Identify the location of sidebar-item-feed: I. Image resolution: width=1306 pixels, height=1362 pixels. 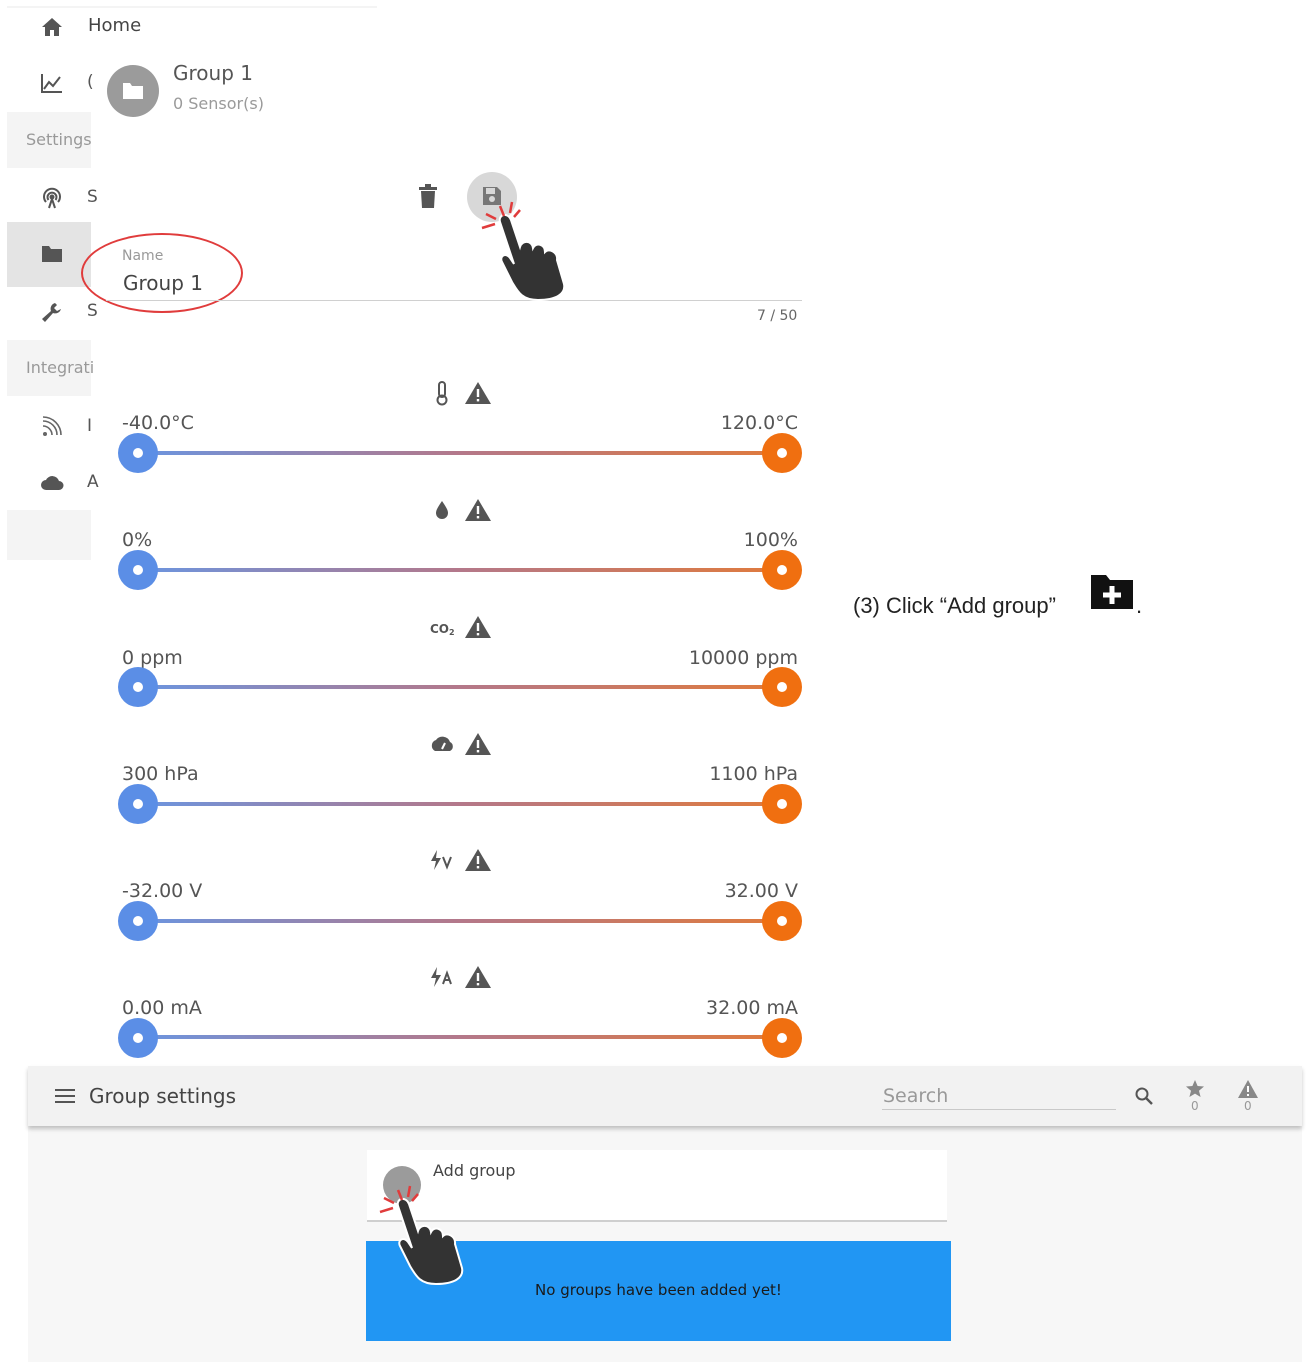
(50, 427).